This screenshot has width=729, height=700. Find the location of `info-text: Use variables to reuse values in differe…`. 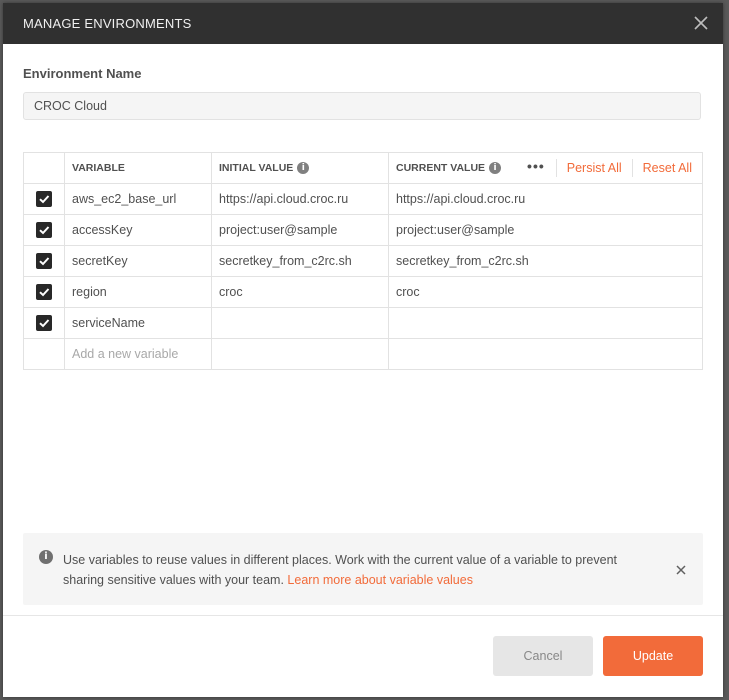

info-text: Use variables to reuse values in differe… is located at coordinates (353, 570).